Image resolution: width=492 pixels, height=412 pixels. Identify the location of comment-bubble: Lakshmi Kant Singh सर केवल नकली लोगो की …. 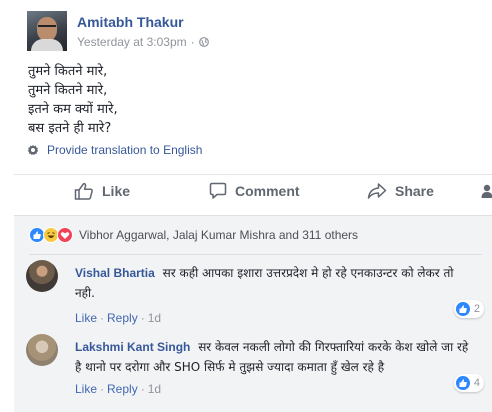
(273, 357).